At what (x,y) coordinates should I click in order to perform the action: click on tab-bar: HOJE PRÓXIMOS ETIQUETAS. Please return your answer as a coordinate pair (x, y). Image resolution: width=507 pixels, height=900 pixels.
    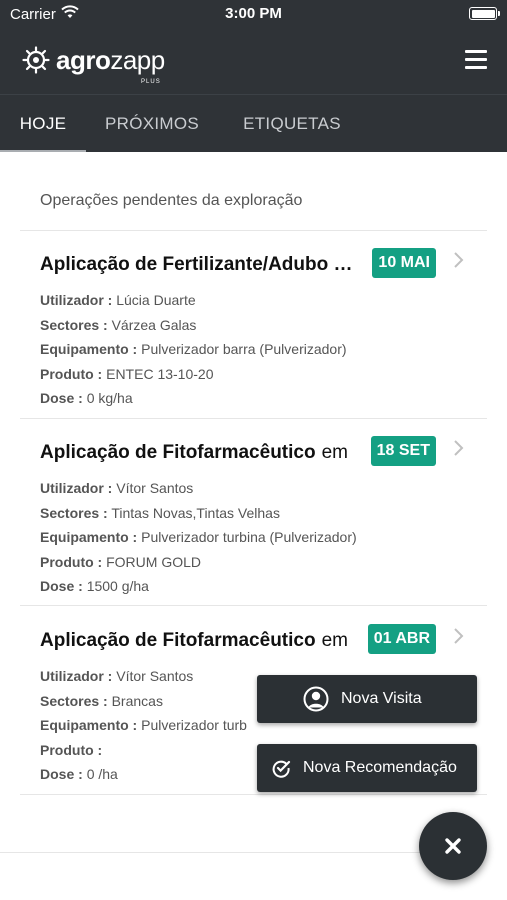
    Looking at the image, I should click on (253, 123).